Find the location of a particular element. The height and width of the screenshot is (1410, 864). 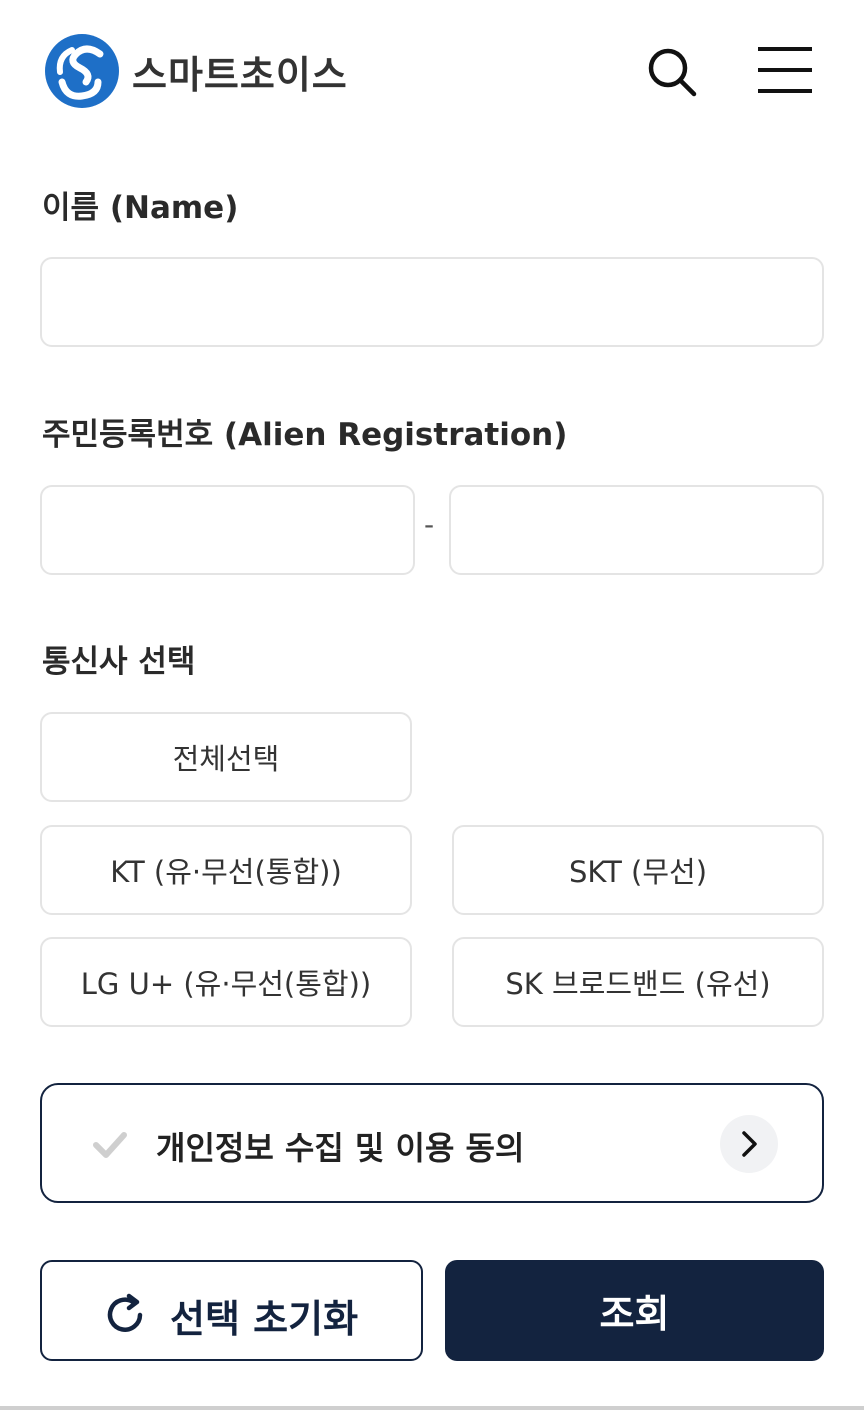

carrier-lgu-label: LG U+ (유·무선(통합)) is located at coordinates (226, 984).